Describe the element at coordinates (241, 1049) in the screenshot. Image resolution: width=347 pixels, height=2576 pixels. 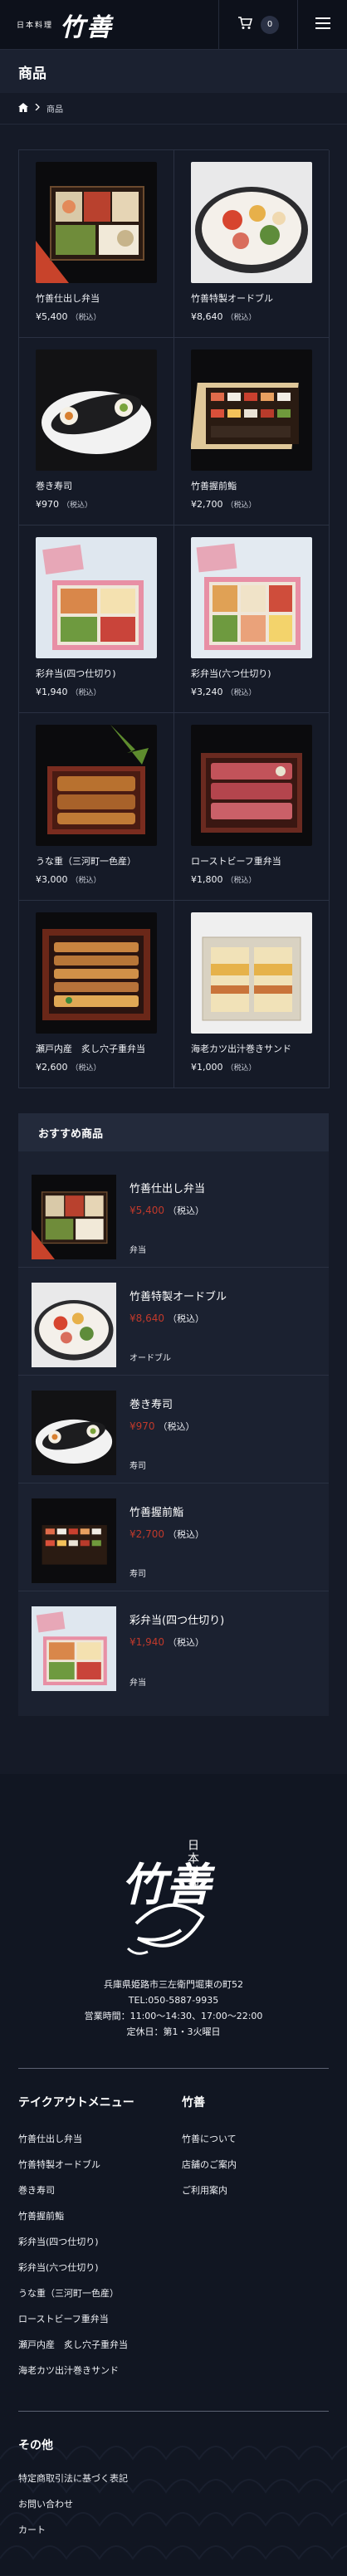
I see `product-name: 海老カツ出汁巻きサンド` at that location.